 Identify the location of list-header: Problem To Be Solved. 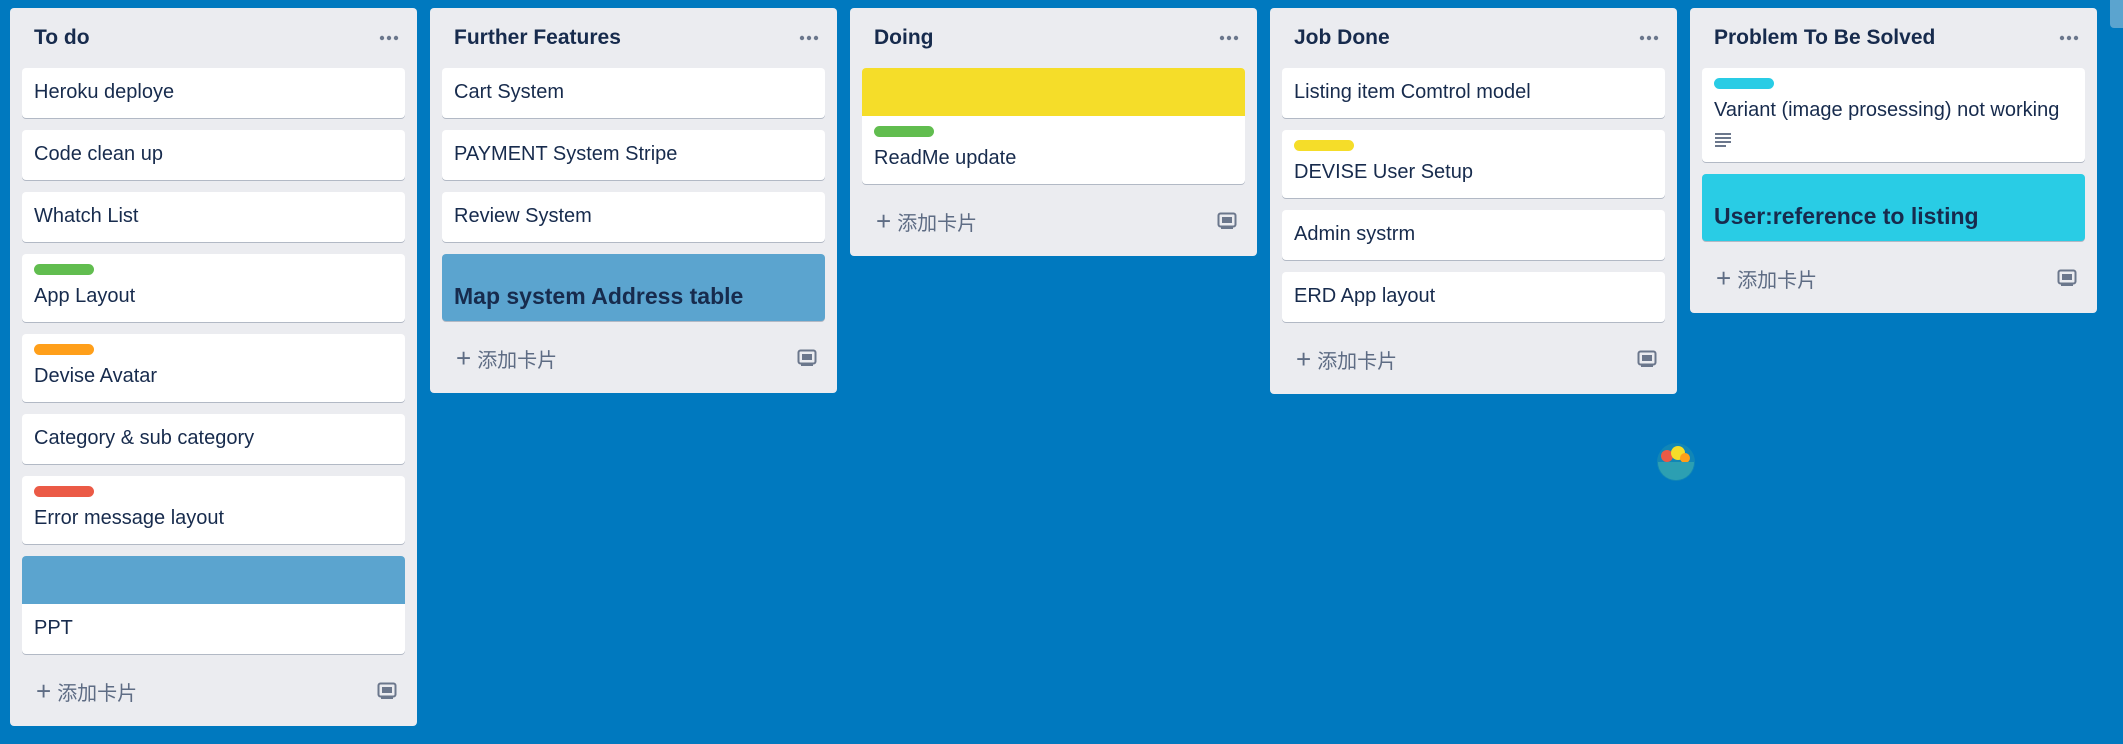
(1893, 38).